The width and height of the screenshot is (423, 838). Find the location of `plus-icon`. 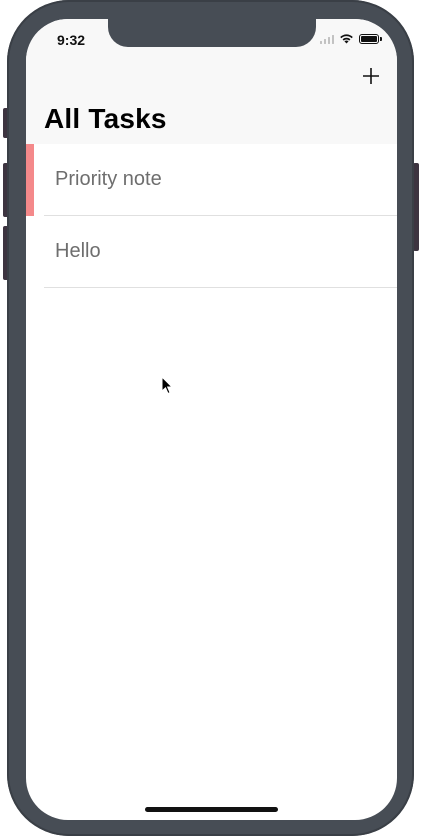

plus-icon is located at coordinates (371, 76).